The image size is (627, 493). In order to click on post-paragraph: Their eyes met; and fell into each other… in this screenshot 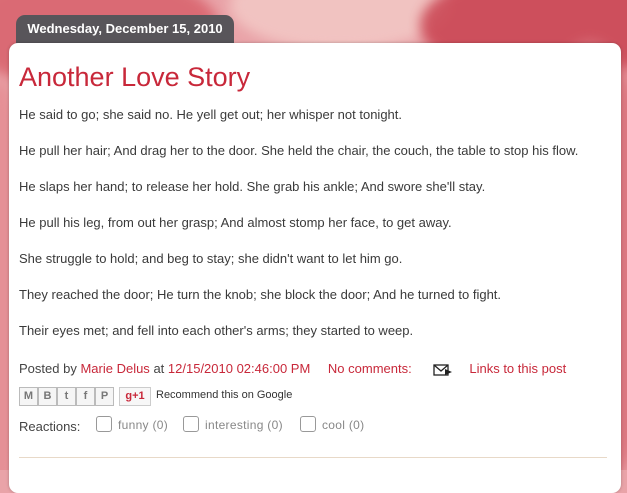, I will do `click(216, 330)`.